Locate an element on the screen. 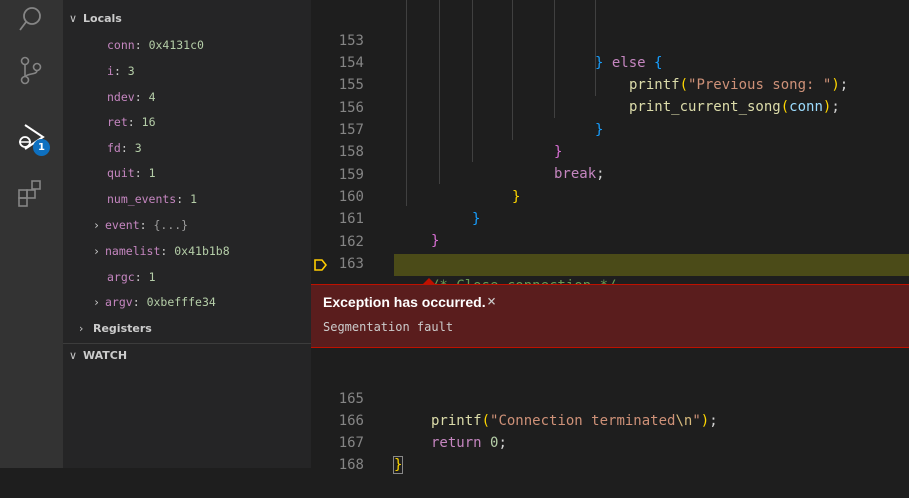  code-line: 156 } is located at coordinates (471, 119).